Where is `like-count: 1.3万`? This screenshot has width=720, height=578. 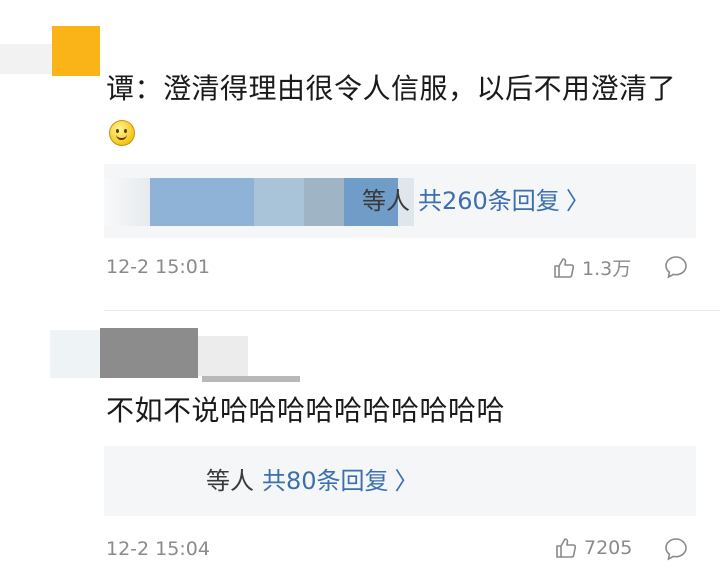
like-count: 1.3万 is located at coordinates (607, 269).